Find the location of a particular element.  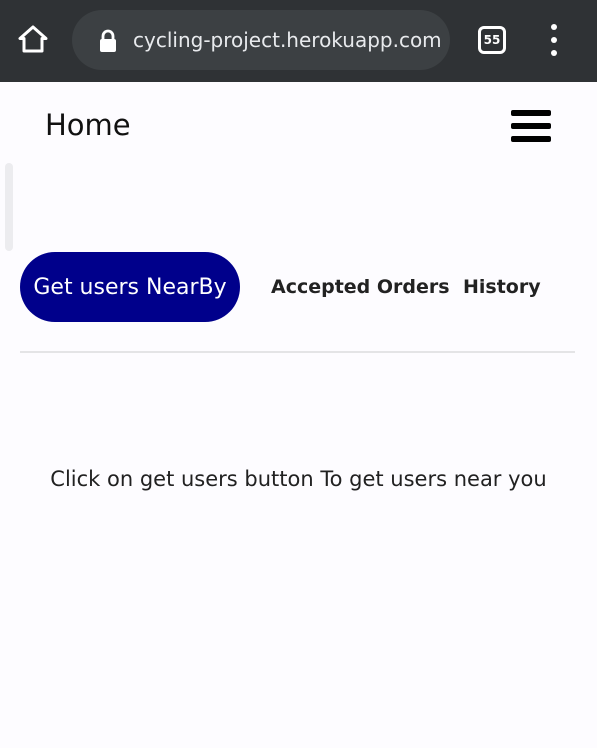

tab-accepted-orders: Accepted Orders is located at coordinates (360, 287).